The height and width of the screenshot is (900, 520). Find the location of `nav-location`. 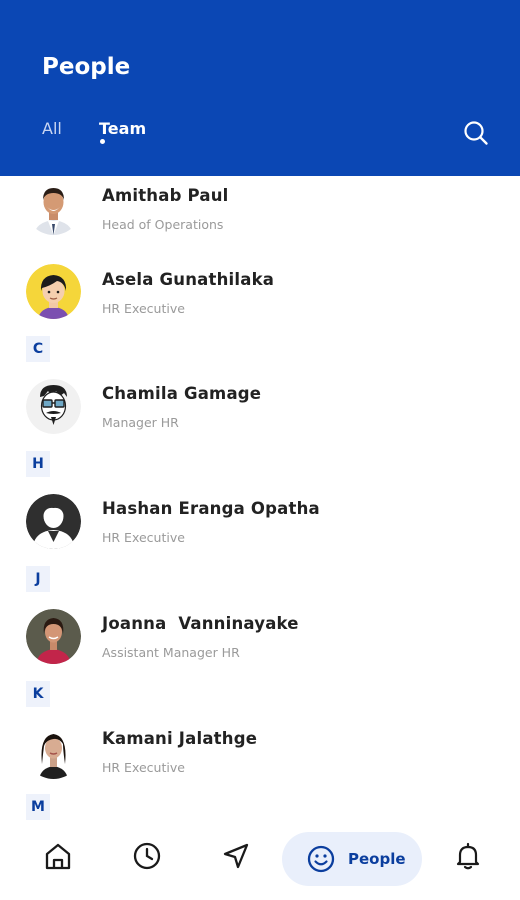

nav-location is located at coordinates (236, 856).